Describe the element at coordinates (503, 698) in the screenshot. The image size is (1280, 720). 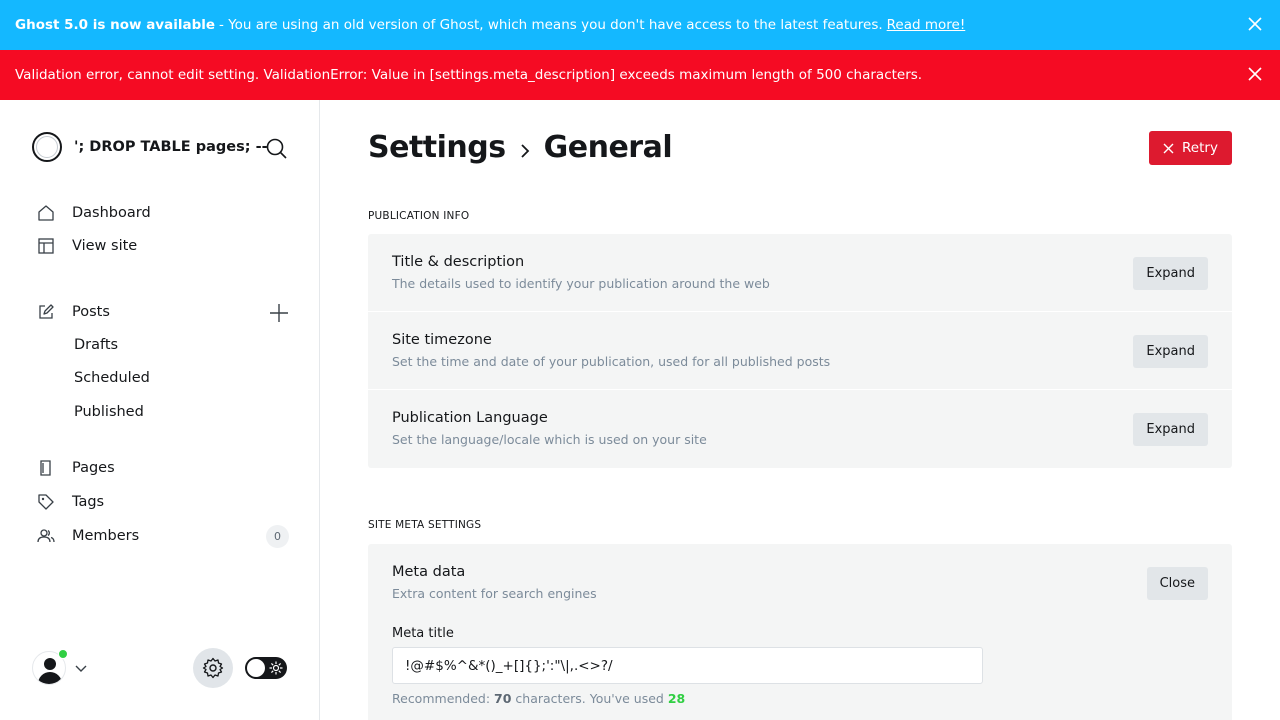
I see `hint-recommended-count: 70` at that location.